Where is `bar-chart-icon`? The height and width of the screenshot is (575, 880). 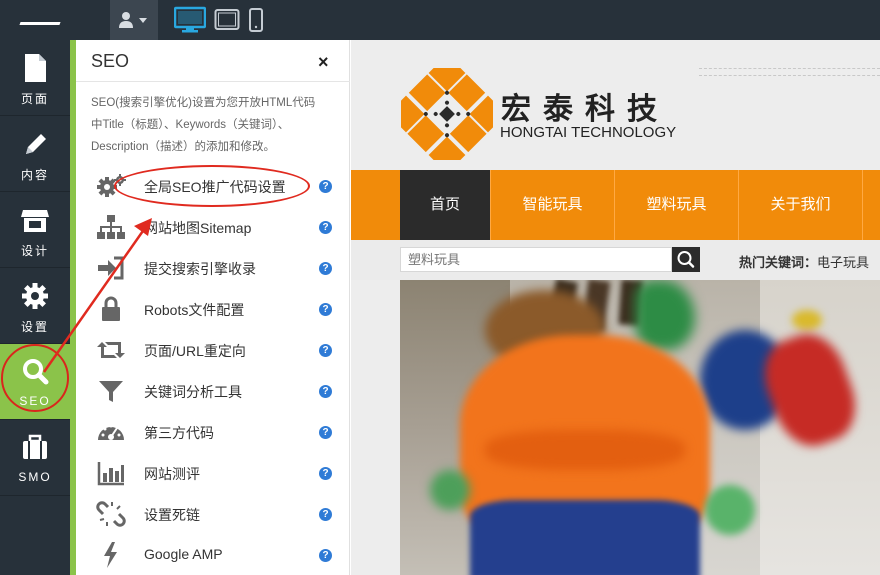 bar-chart-icon is located at coordinates (110, 474).